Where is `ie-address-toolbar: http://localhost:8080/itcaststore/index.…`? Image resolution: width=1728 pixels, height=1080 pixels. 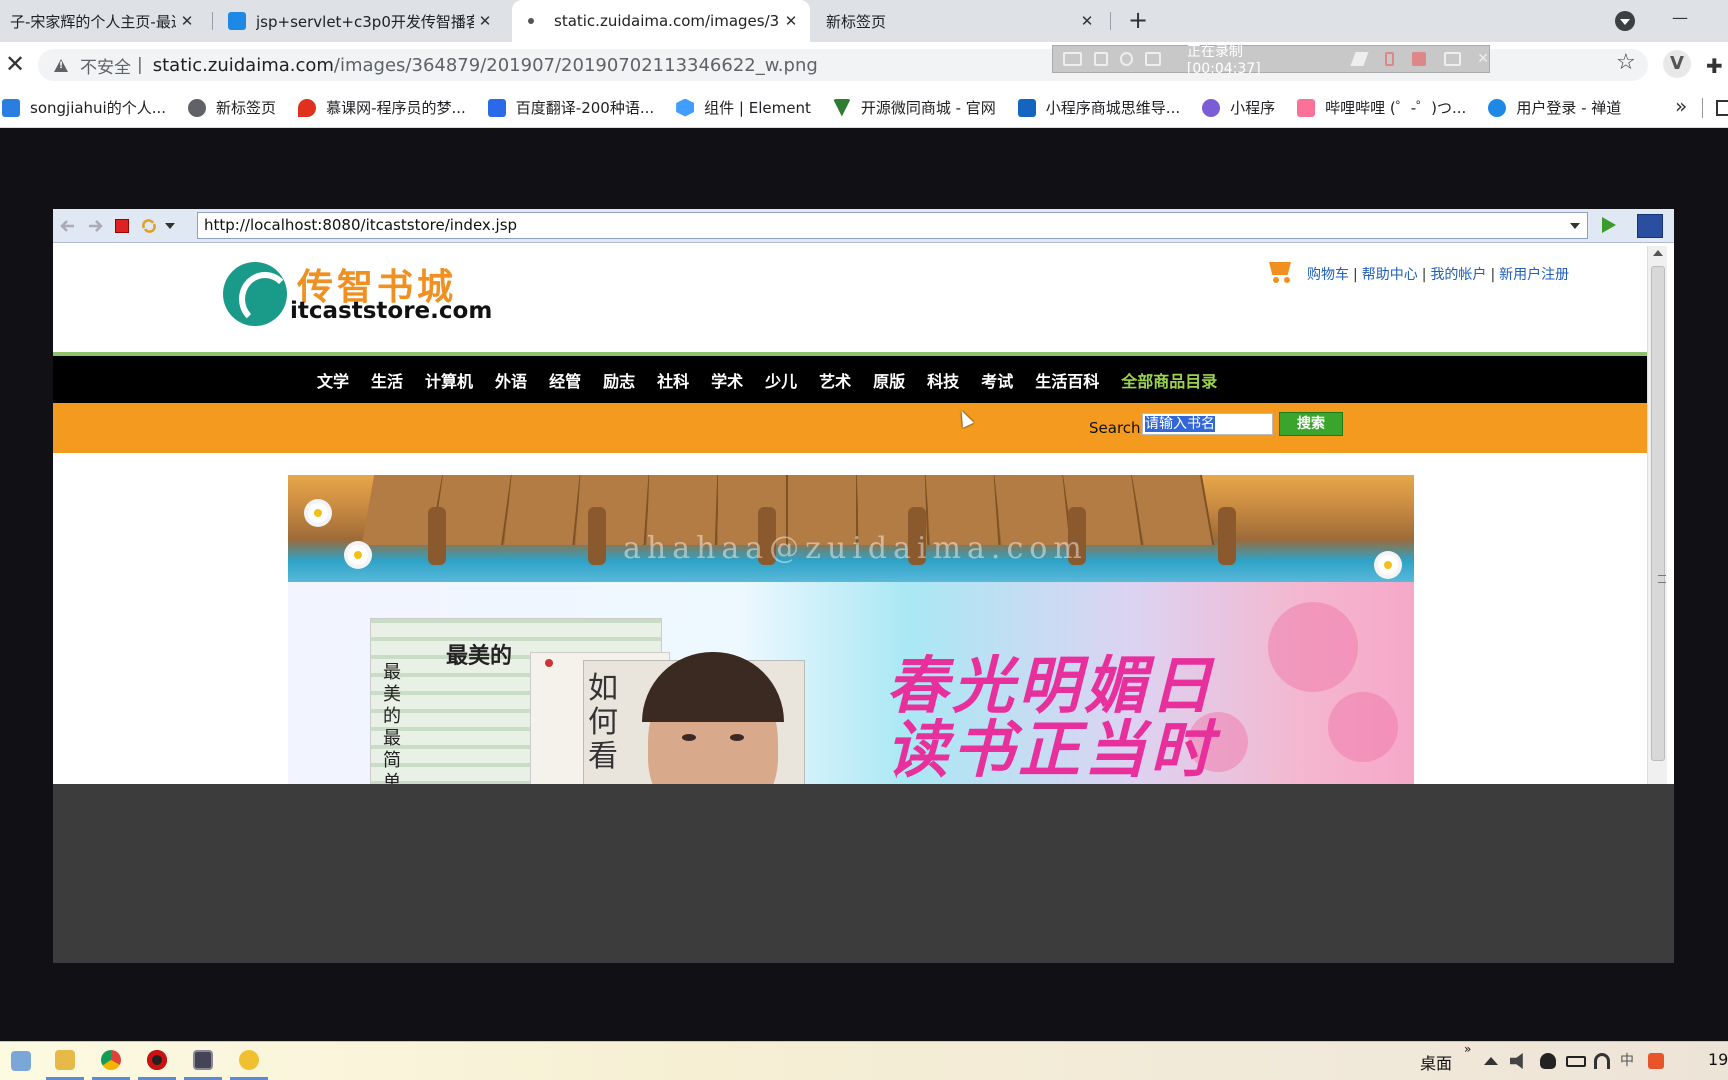
ie-address-toolbar: http://localhost:8080/itcaststore/index.… is located at coordinates (863, 226).